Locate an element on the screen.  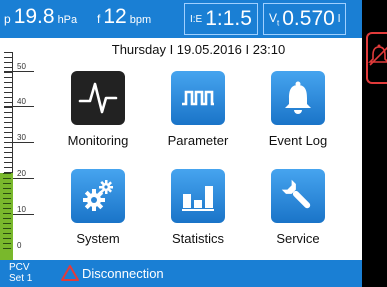
event-log-button is located at coordinates (298, 98).